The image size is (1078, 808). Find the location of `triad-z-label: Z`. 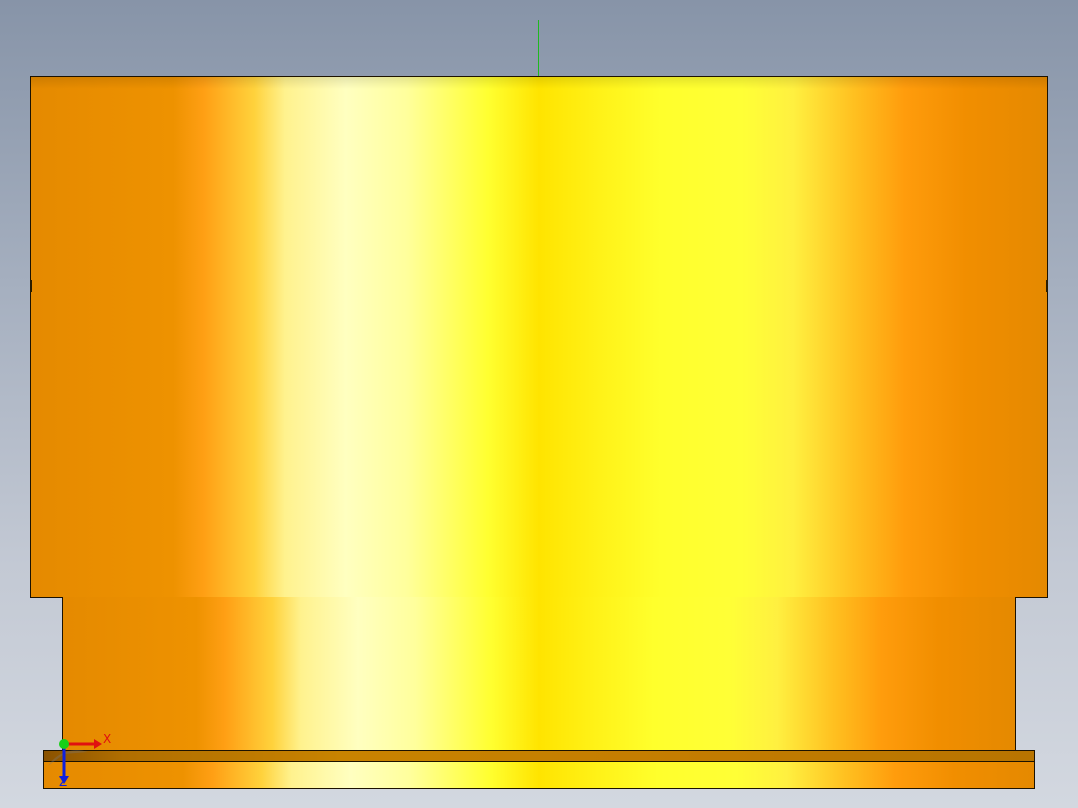

triad-z-label: Z is located at coordinates (63, 782).